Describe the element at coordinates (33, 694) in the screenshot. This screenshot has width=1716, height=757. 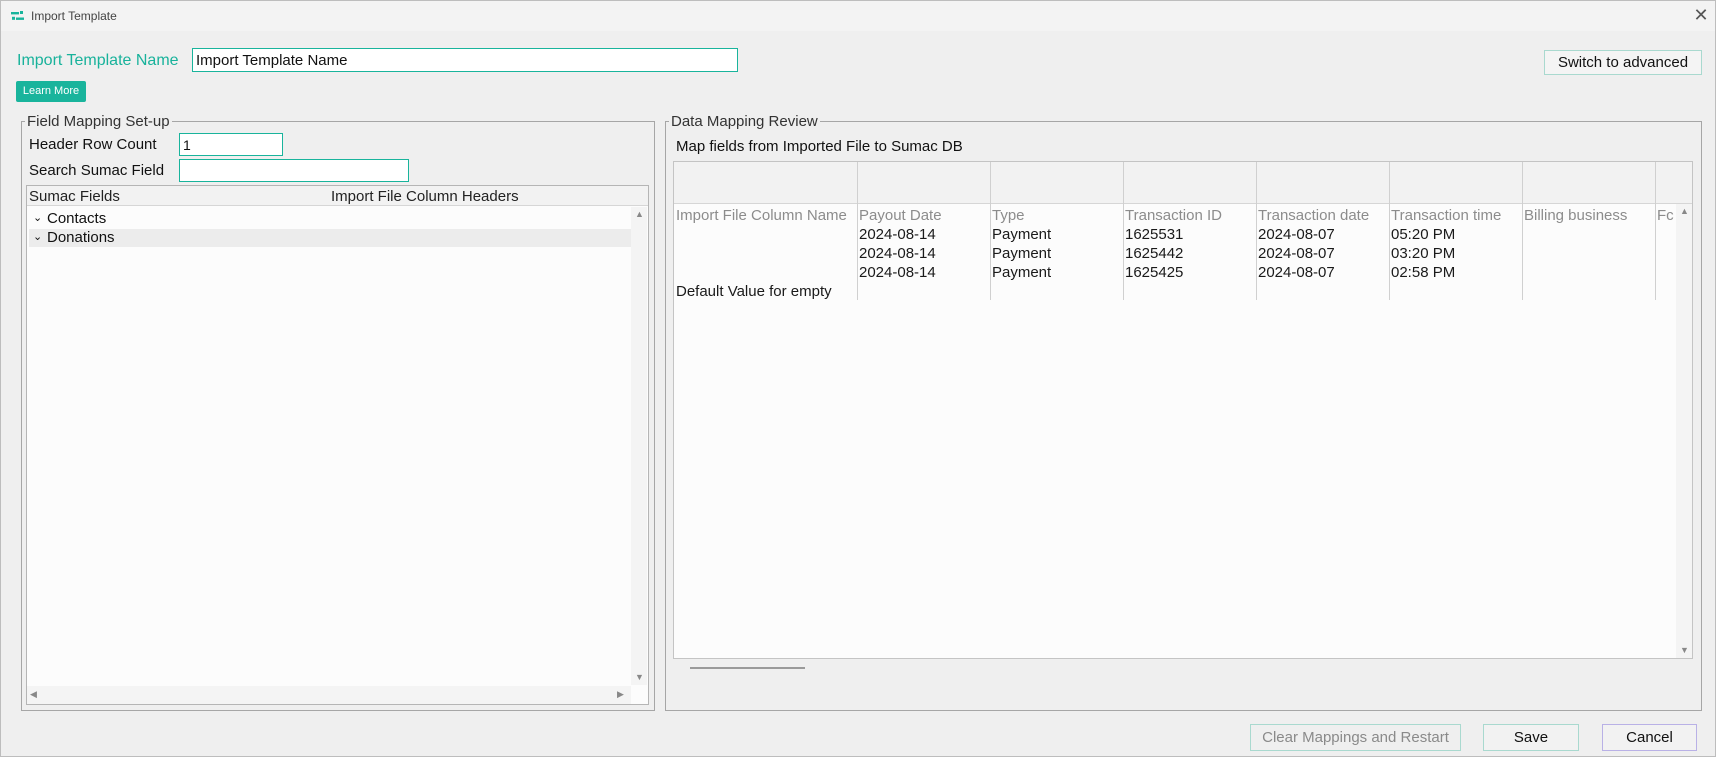
I see `scroll-left-icon: ◀` at that location.